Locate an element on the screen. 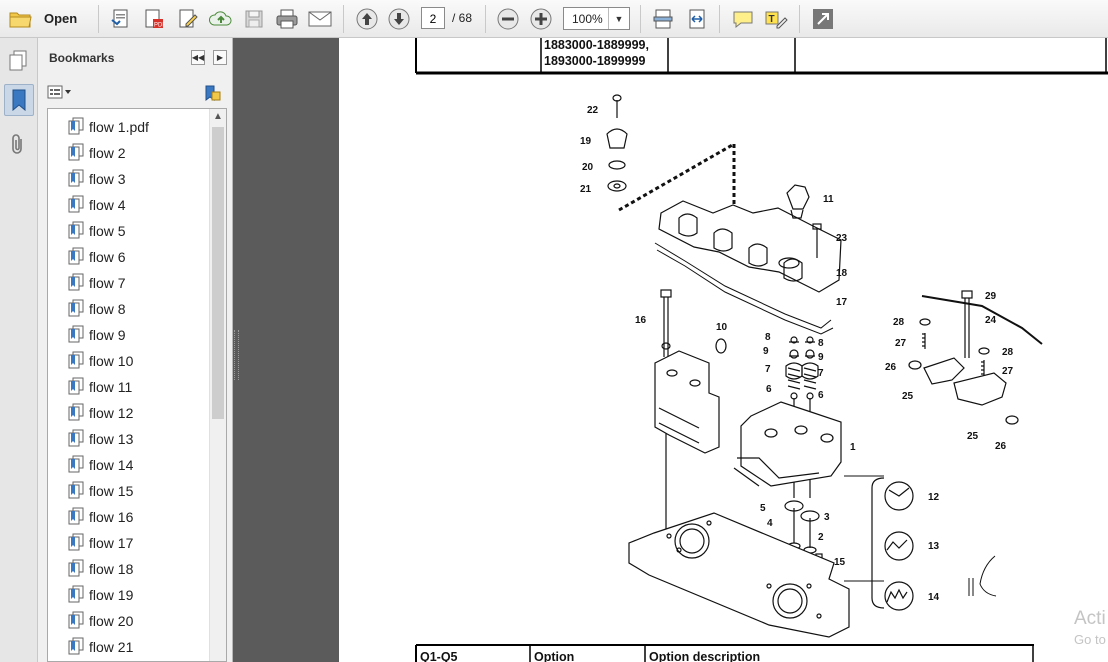  bookmark-item: flow 11 is located at coordinates (130, 386).